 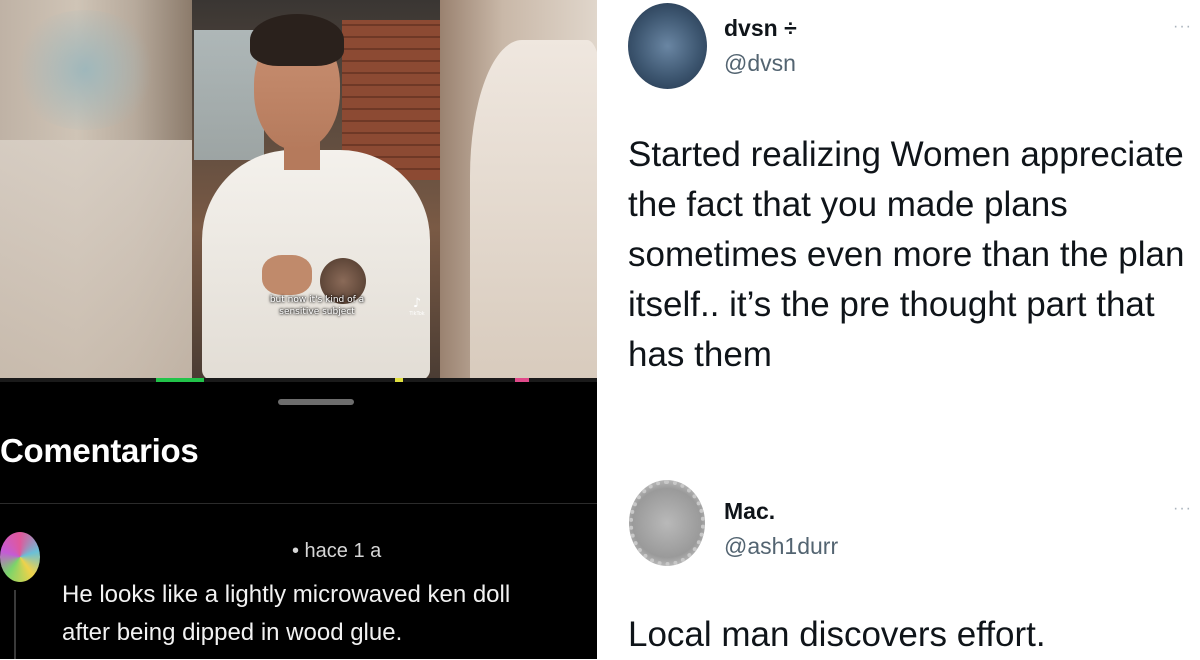 I want to click on tweet-author-name: Mac., so click(x=749, y=511).